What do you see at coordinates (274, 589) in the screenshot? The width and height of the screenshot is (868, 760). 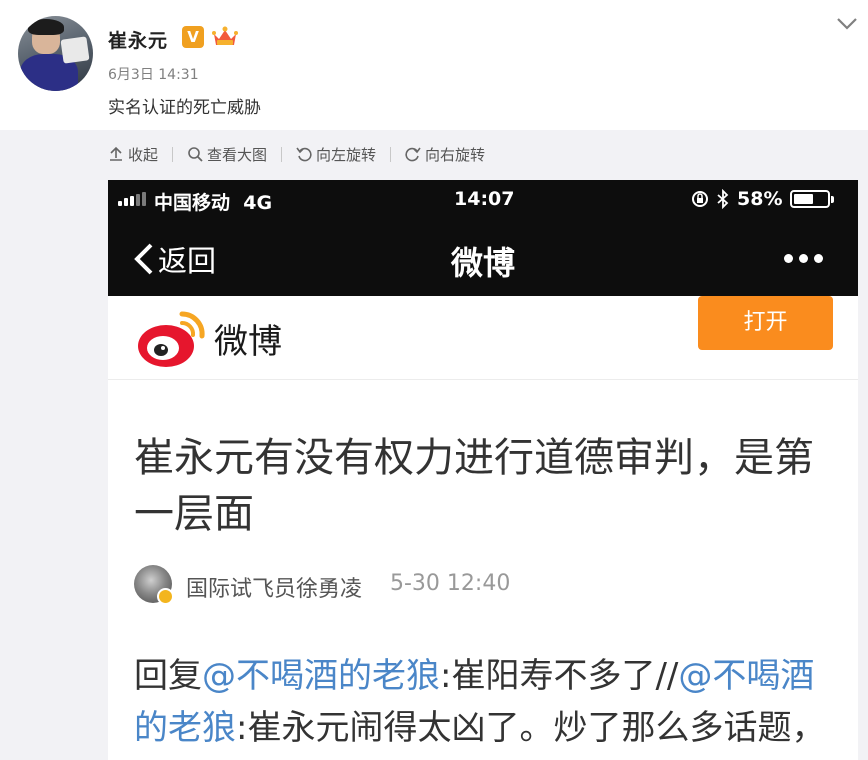 I see `author-name: 国际试飞员徐勇凌` at bounding box center [274, 589].